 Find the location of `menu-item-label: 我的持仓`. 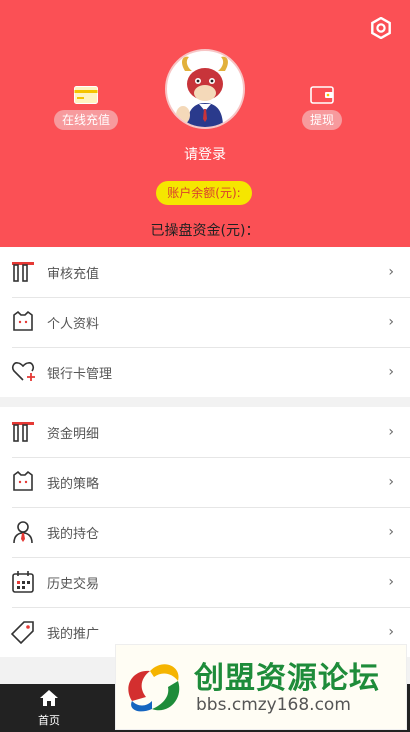

menu-item-label: 我的持仓 is located at coordinates (73, 534).